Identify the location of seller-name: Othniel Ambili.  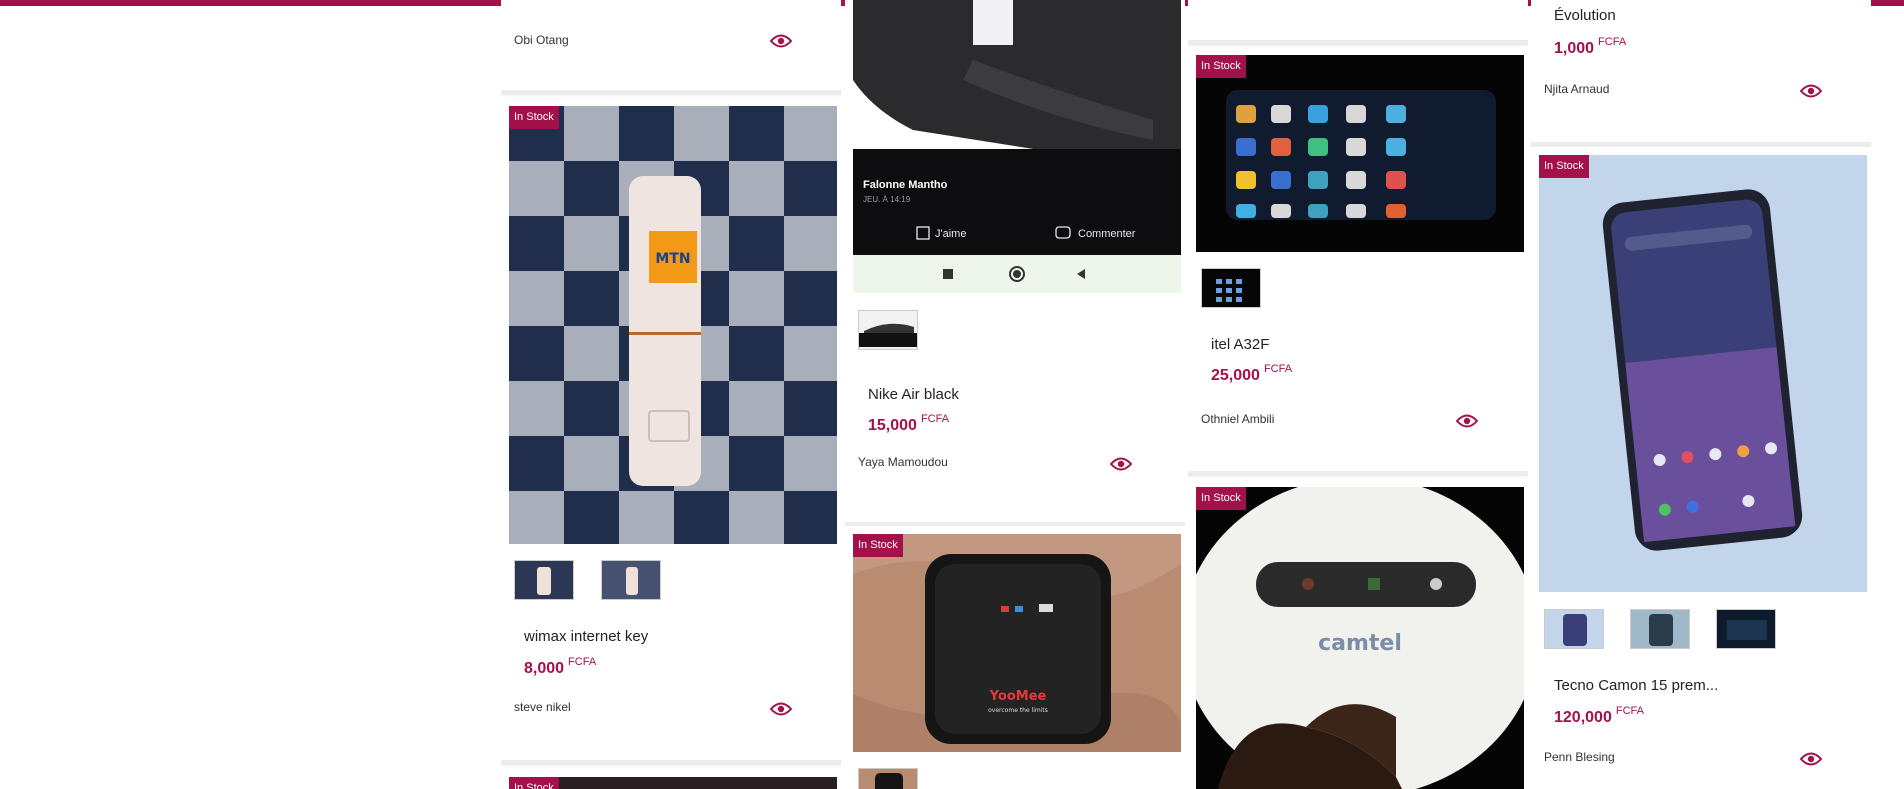
(1238, 419).